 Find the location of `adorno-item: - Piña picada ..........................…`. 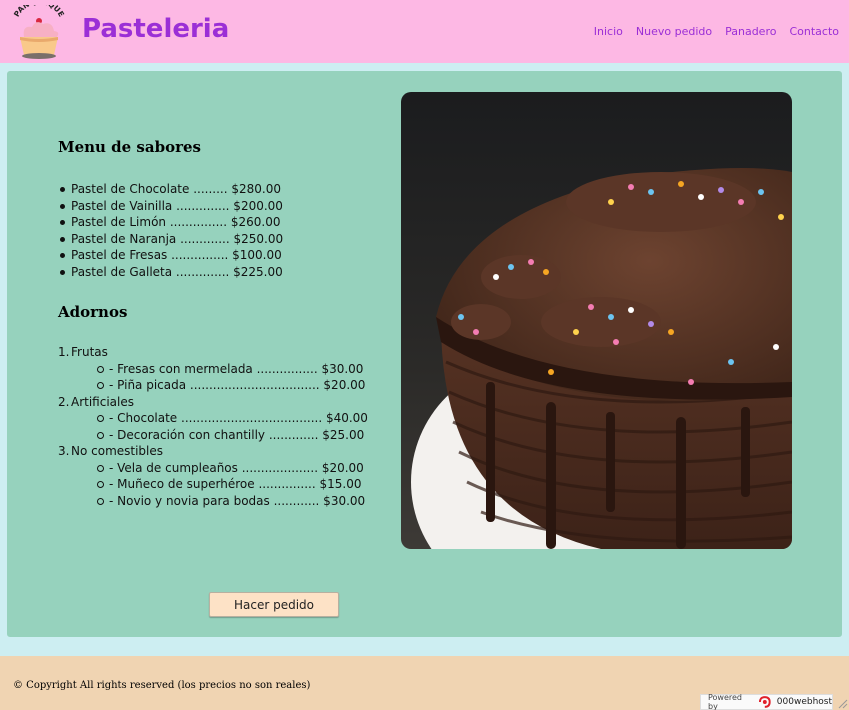

adorno-item: - Piña picada ..........................… is located at coordinates (219, 385).